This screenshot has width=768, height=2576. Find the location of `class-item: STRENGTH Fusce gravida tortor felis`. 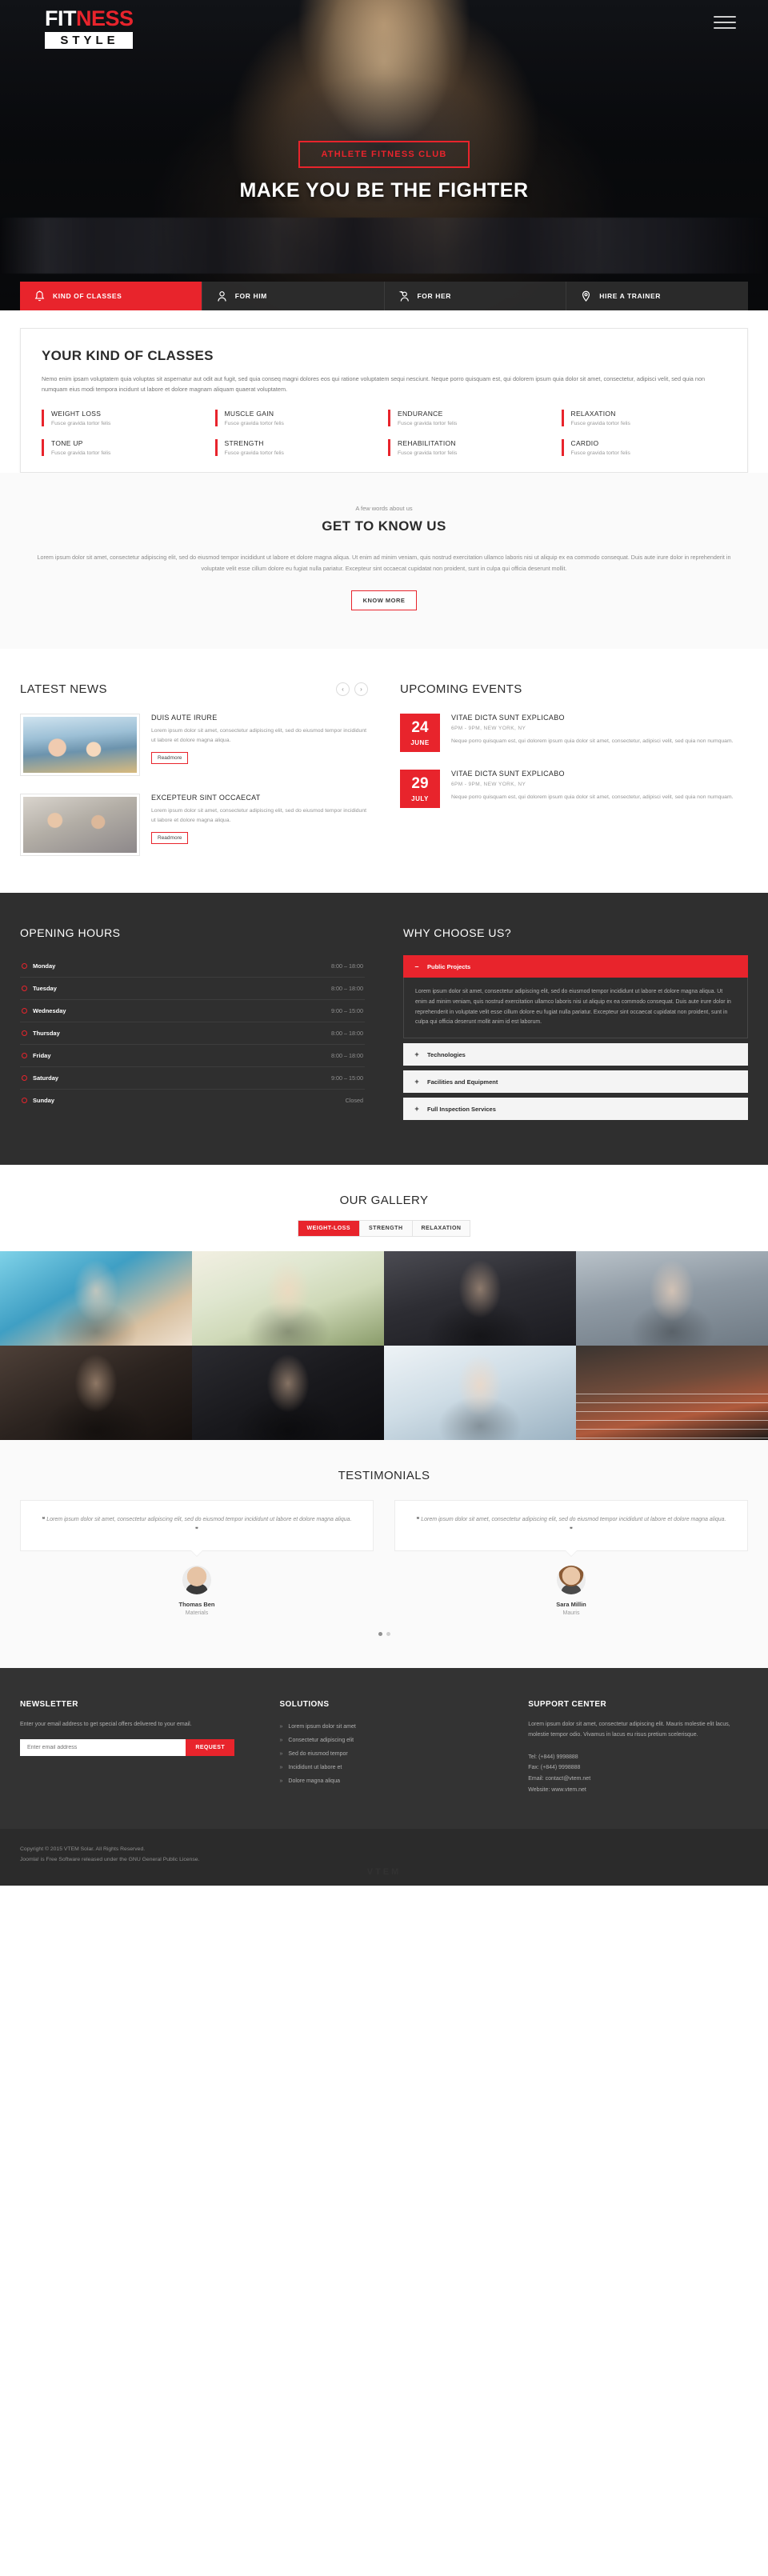

class-item: STRENGTH Fusce gravida tortor felis is located at coordinates (297, 447).